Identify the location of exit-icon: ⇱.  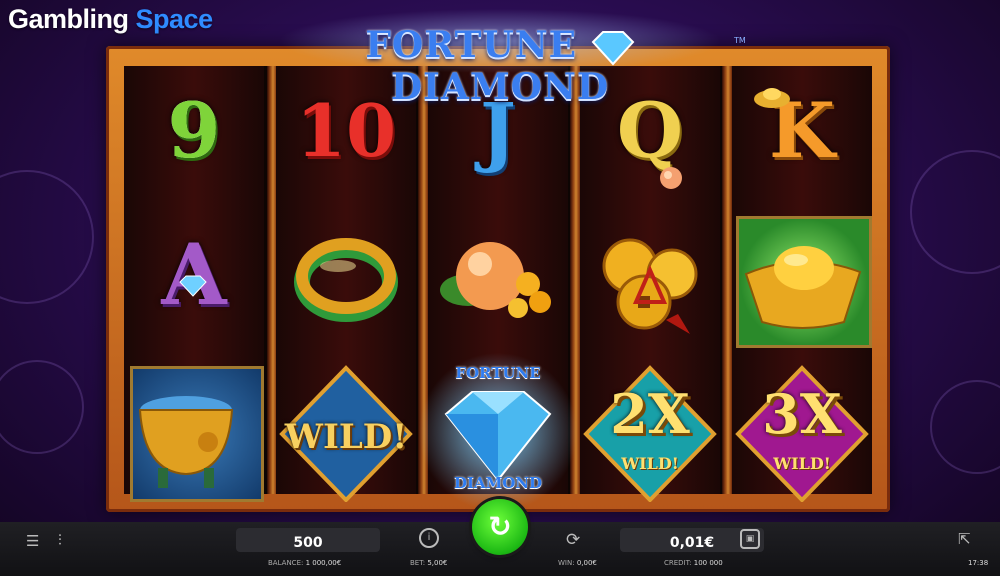
(964, 539).